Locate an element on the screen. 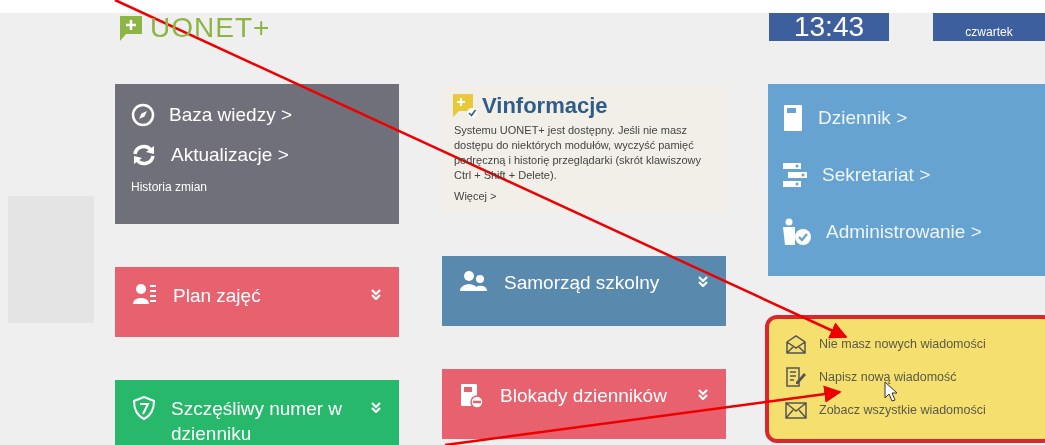  module-tile: Szczęśliwy numer w dzienniku is located at coordinates (257, 412).